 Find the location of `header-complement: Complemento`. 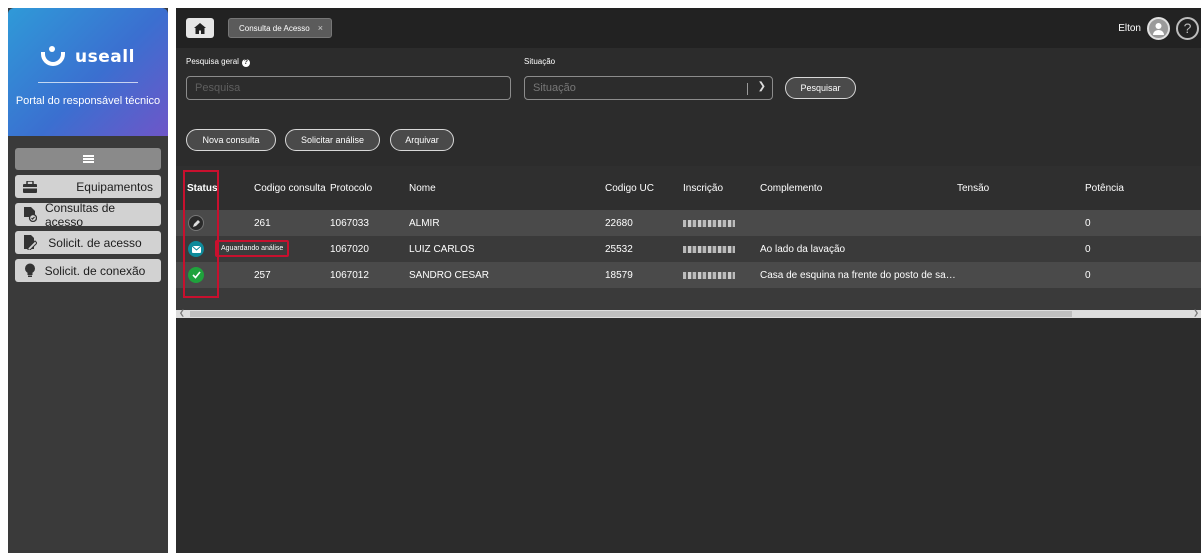

header-complement: Complemento is located at coordinates (791, 188).